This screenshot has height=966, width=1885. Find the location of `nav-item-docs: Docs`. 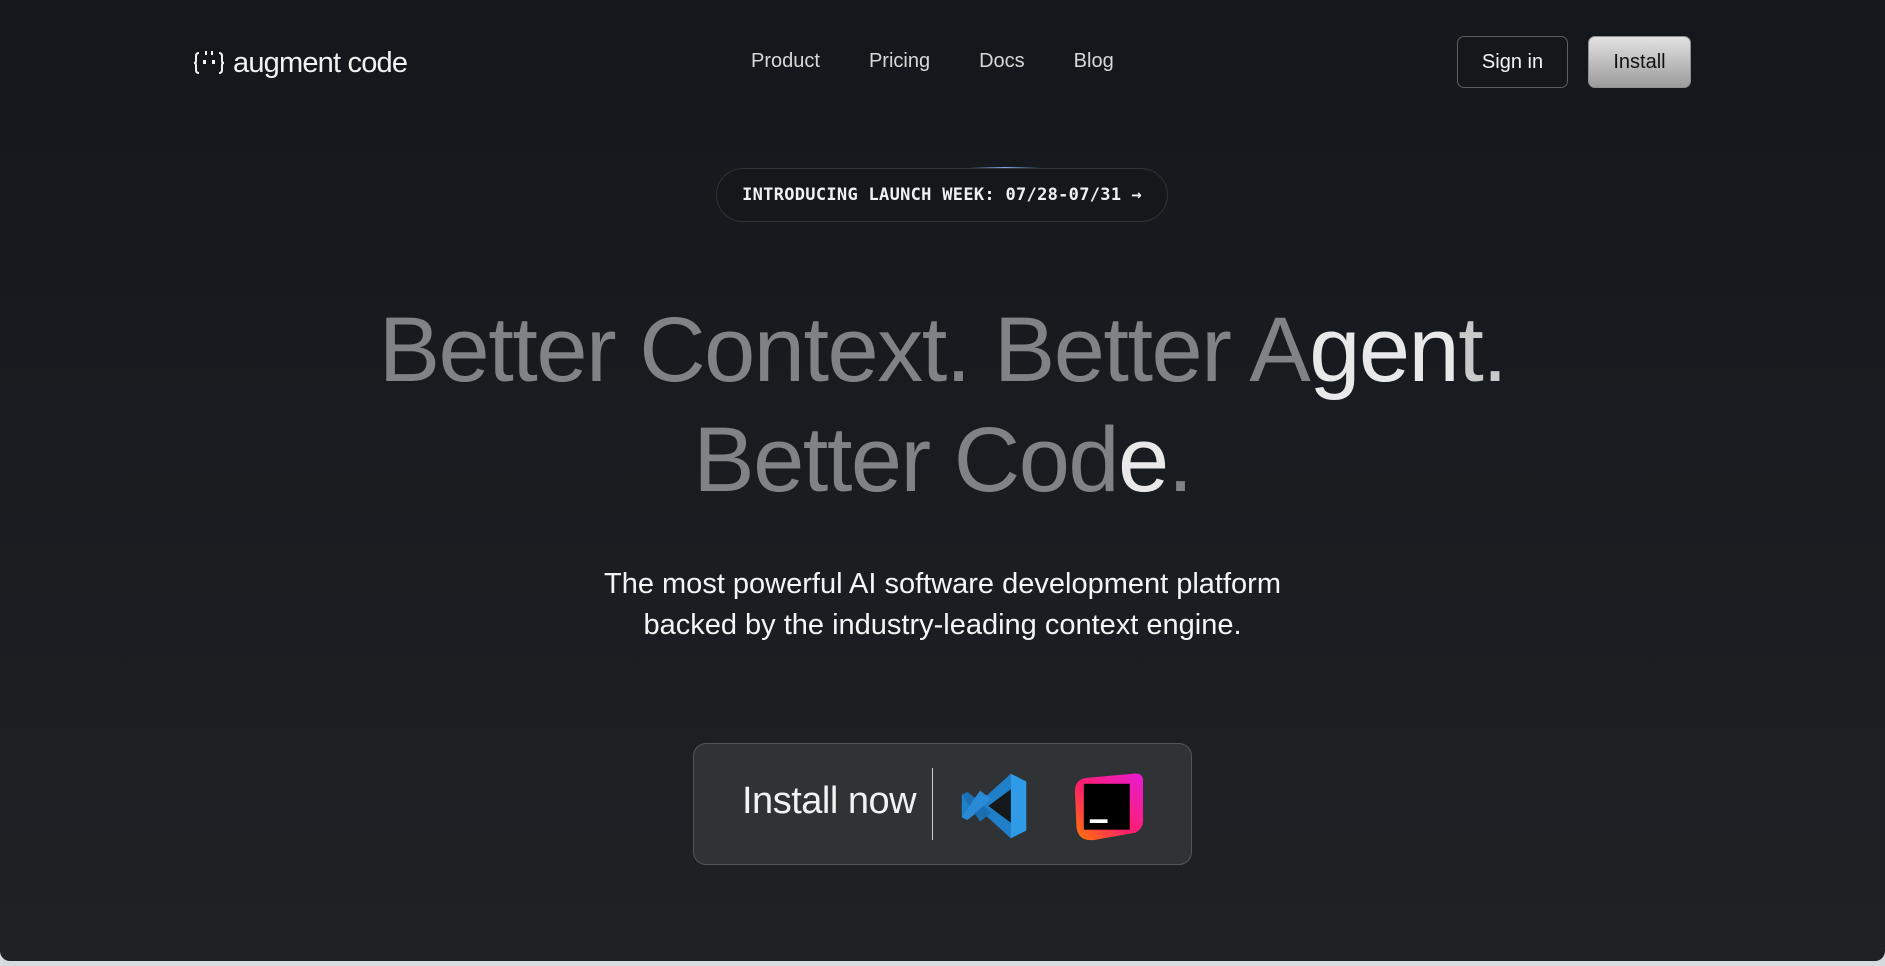

nav-item-docs: Docs is located at coordinates (1002, 61).